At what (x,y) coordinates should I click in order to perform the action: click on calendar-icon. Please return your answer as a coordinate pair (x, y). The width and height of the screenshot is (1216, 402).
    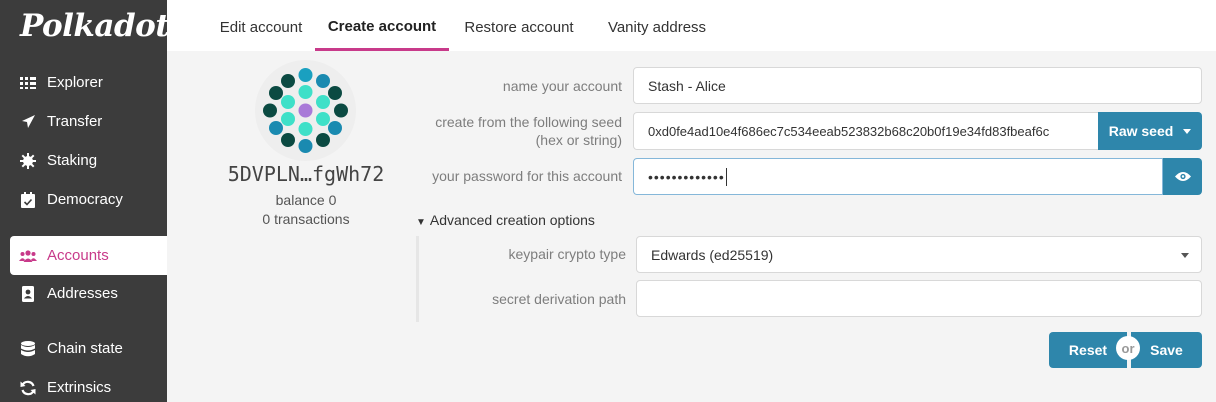
    Looking at the image, I should click on (28, 200).